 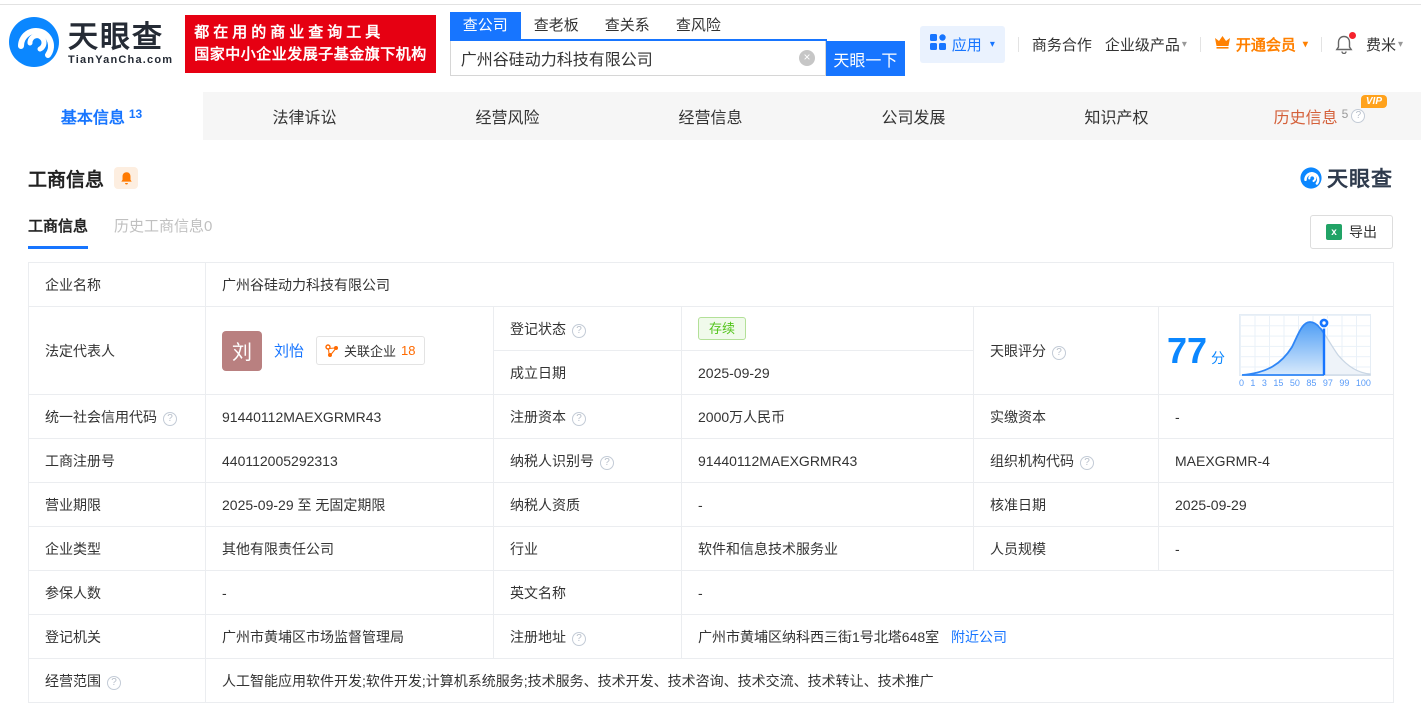 What do you see at coordinates (587, 504) in the screenshot?
I see `taxpayer-qualification-label: 纳税人资质` at bounding box center [587, 504].